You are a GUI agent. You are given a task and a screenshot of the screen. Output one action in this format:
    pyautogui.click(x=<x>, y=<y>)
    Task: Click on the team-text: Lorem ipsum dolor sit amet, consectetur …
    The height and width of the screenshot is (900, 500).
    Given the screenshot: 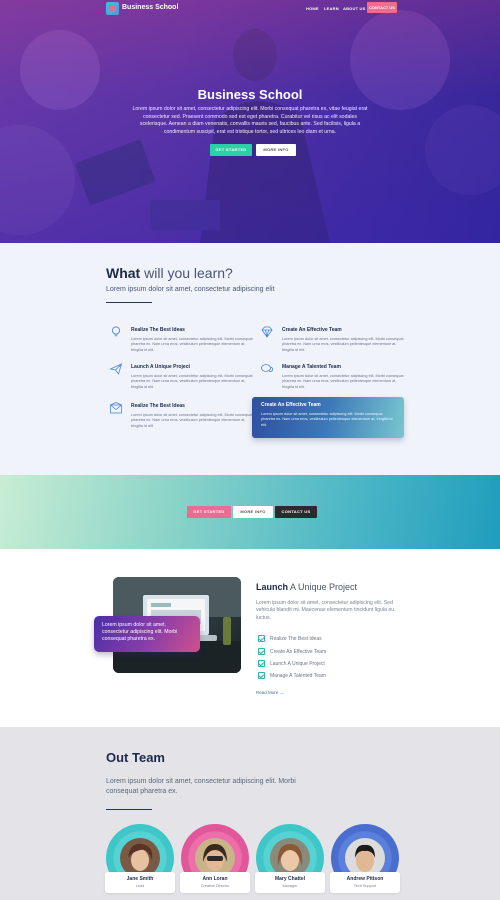 What is the action you would take?
    pyautogui.click(x=201, y=786)
    